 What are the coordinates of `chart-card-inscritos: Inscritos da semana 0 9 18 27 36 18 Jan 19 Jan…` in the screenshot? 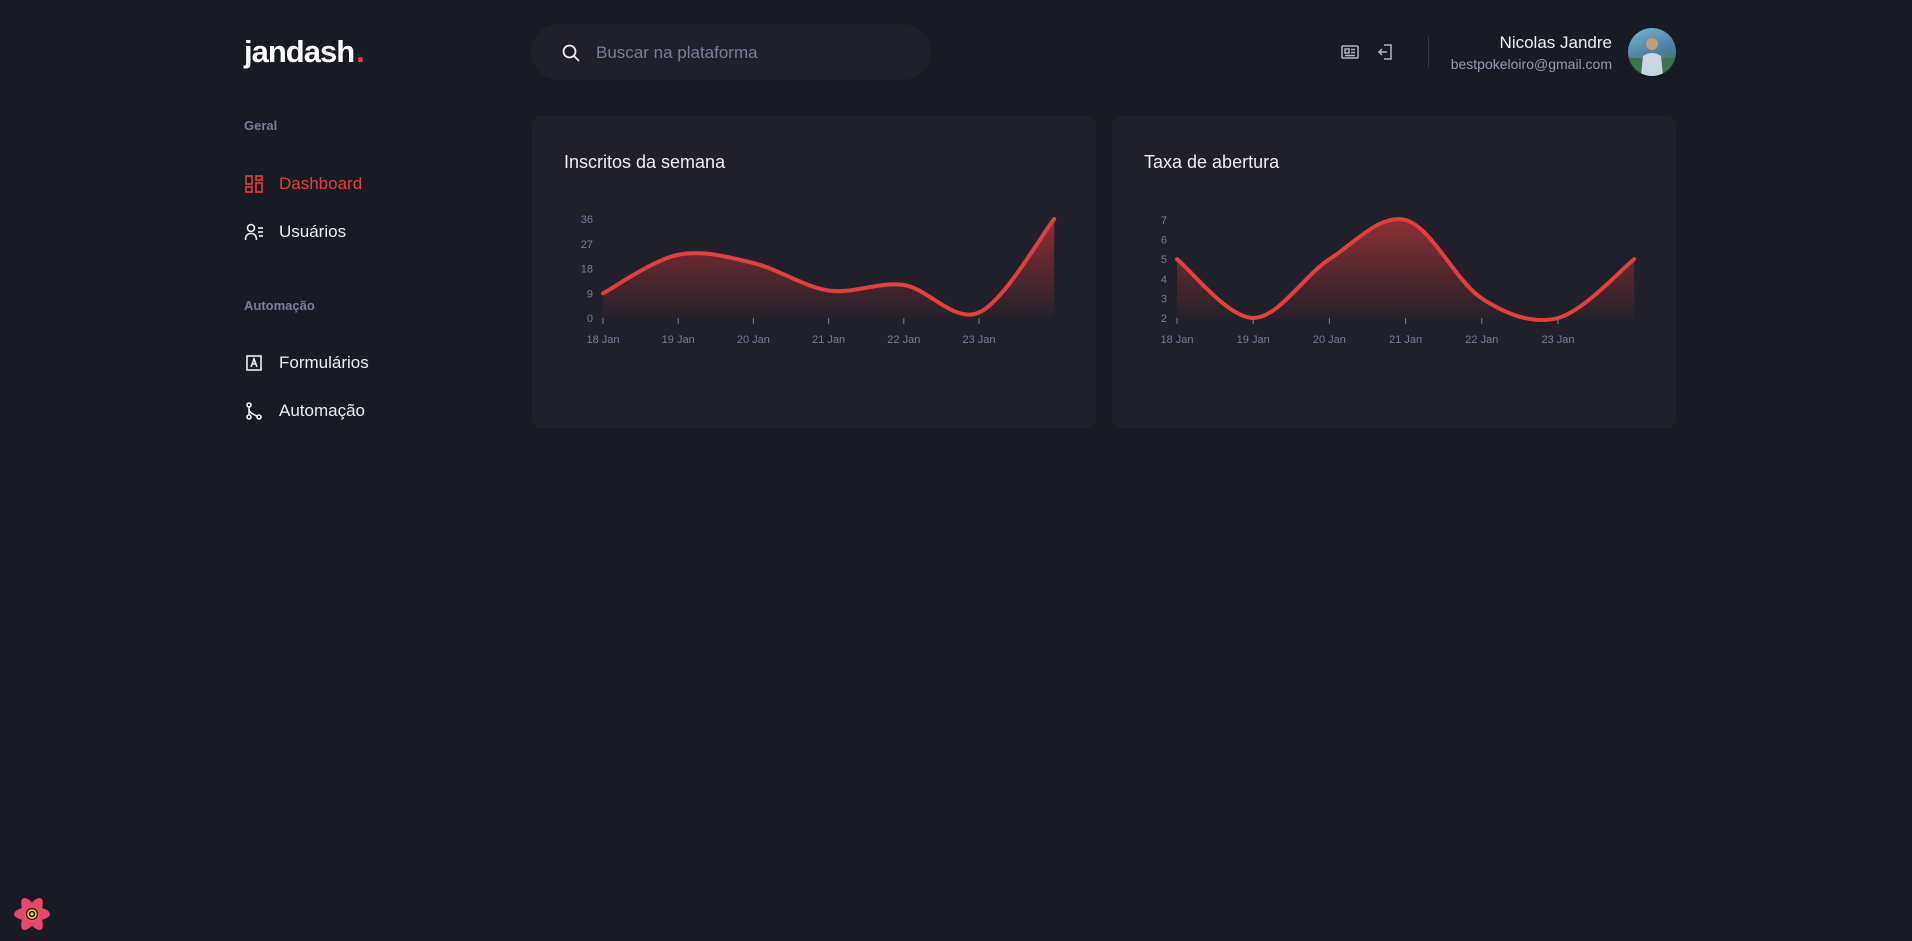 It's located at (814, 272).